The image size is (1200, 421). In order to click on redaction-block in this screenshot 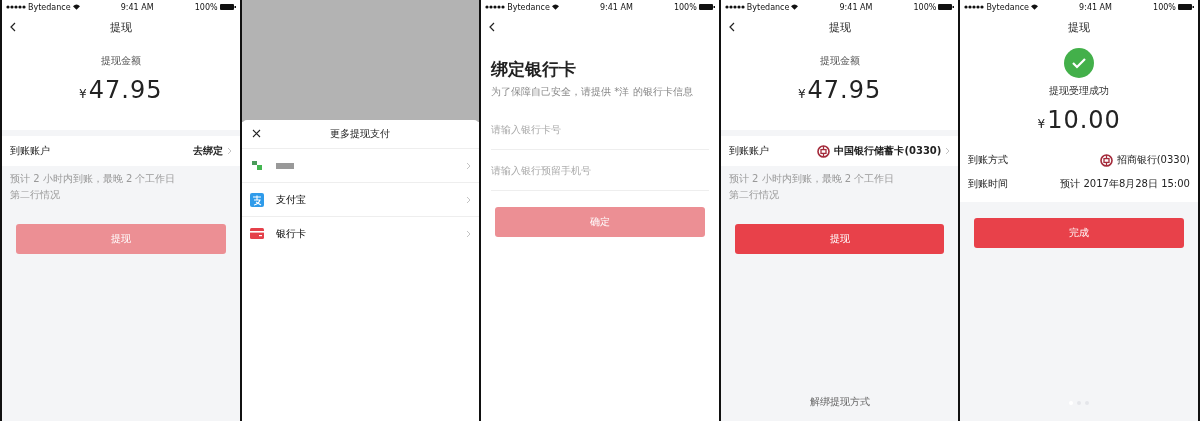, I will do `click(284, 165)`.